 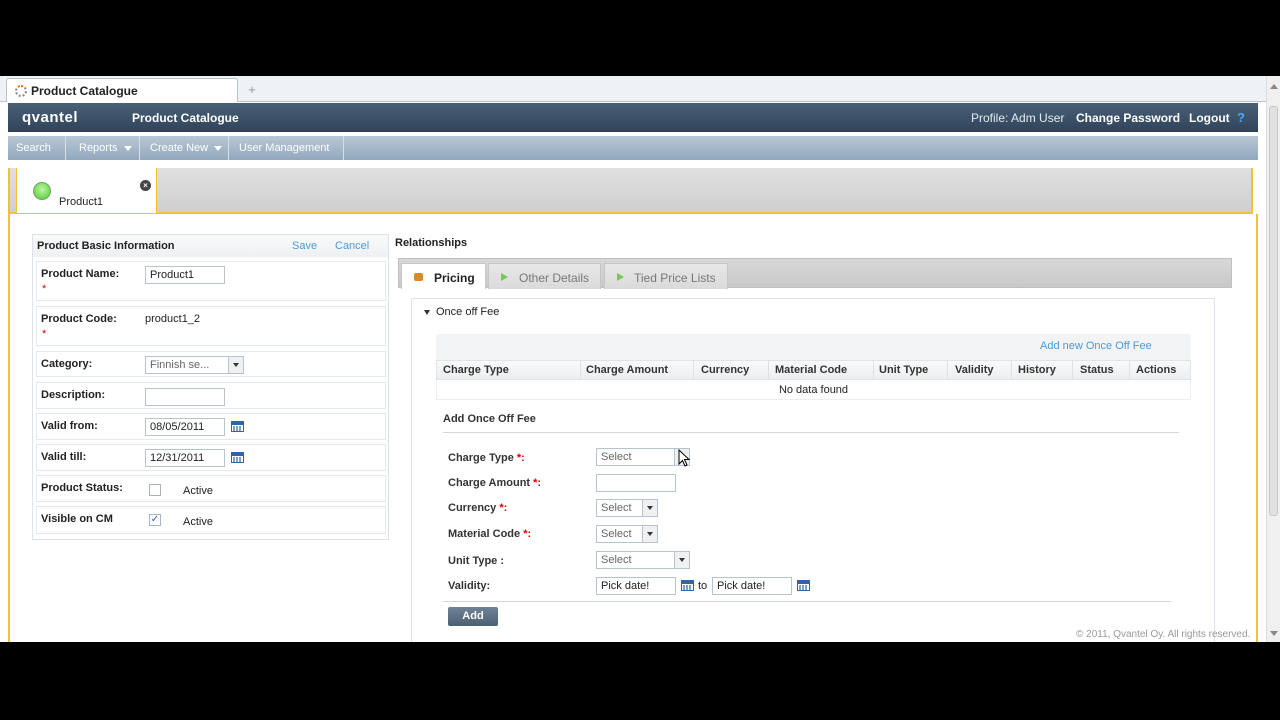 What do you see at coordinates (643, 560) in the screenshot?
I see `unit-type-select: Select` at bounding box center [643, 560].